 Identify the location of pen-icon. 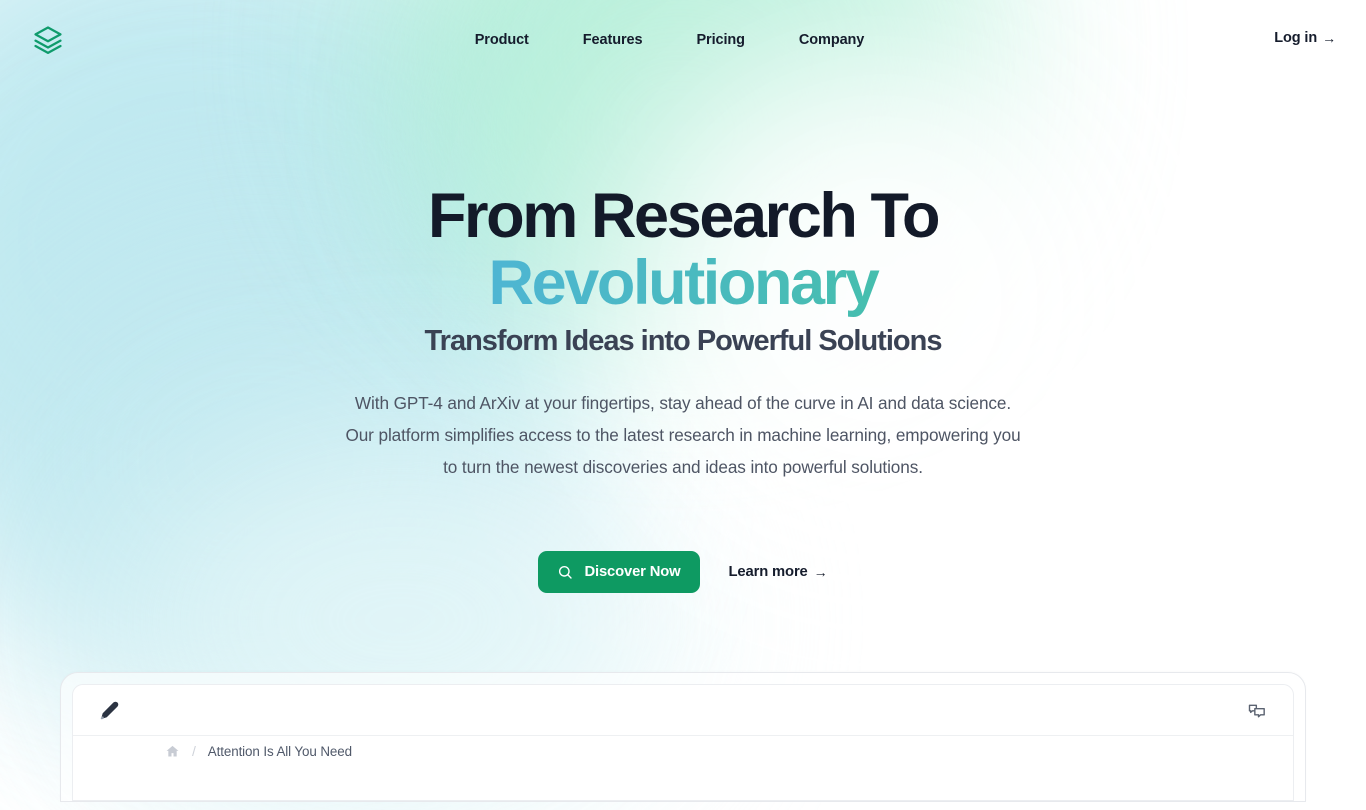
(109, 711).